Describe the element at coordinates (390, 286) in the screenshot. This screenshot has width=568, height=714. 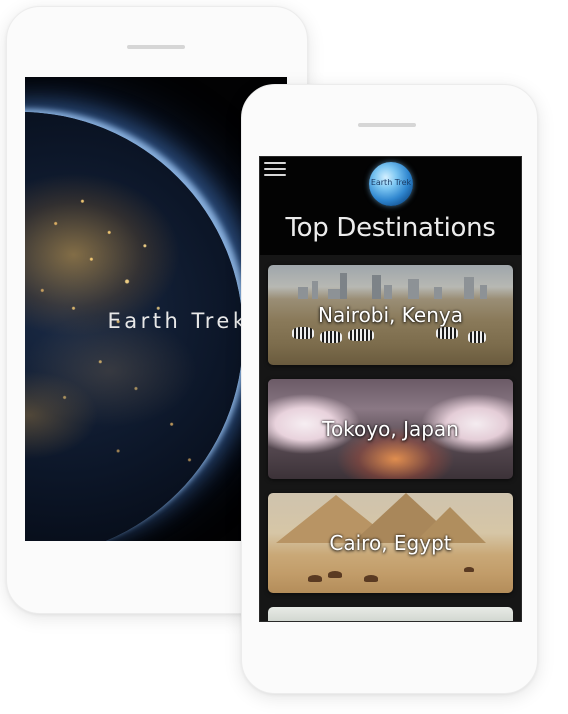
I see `city-skyline-image` at that location.